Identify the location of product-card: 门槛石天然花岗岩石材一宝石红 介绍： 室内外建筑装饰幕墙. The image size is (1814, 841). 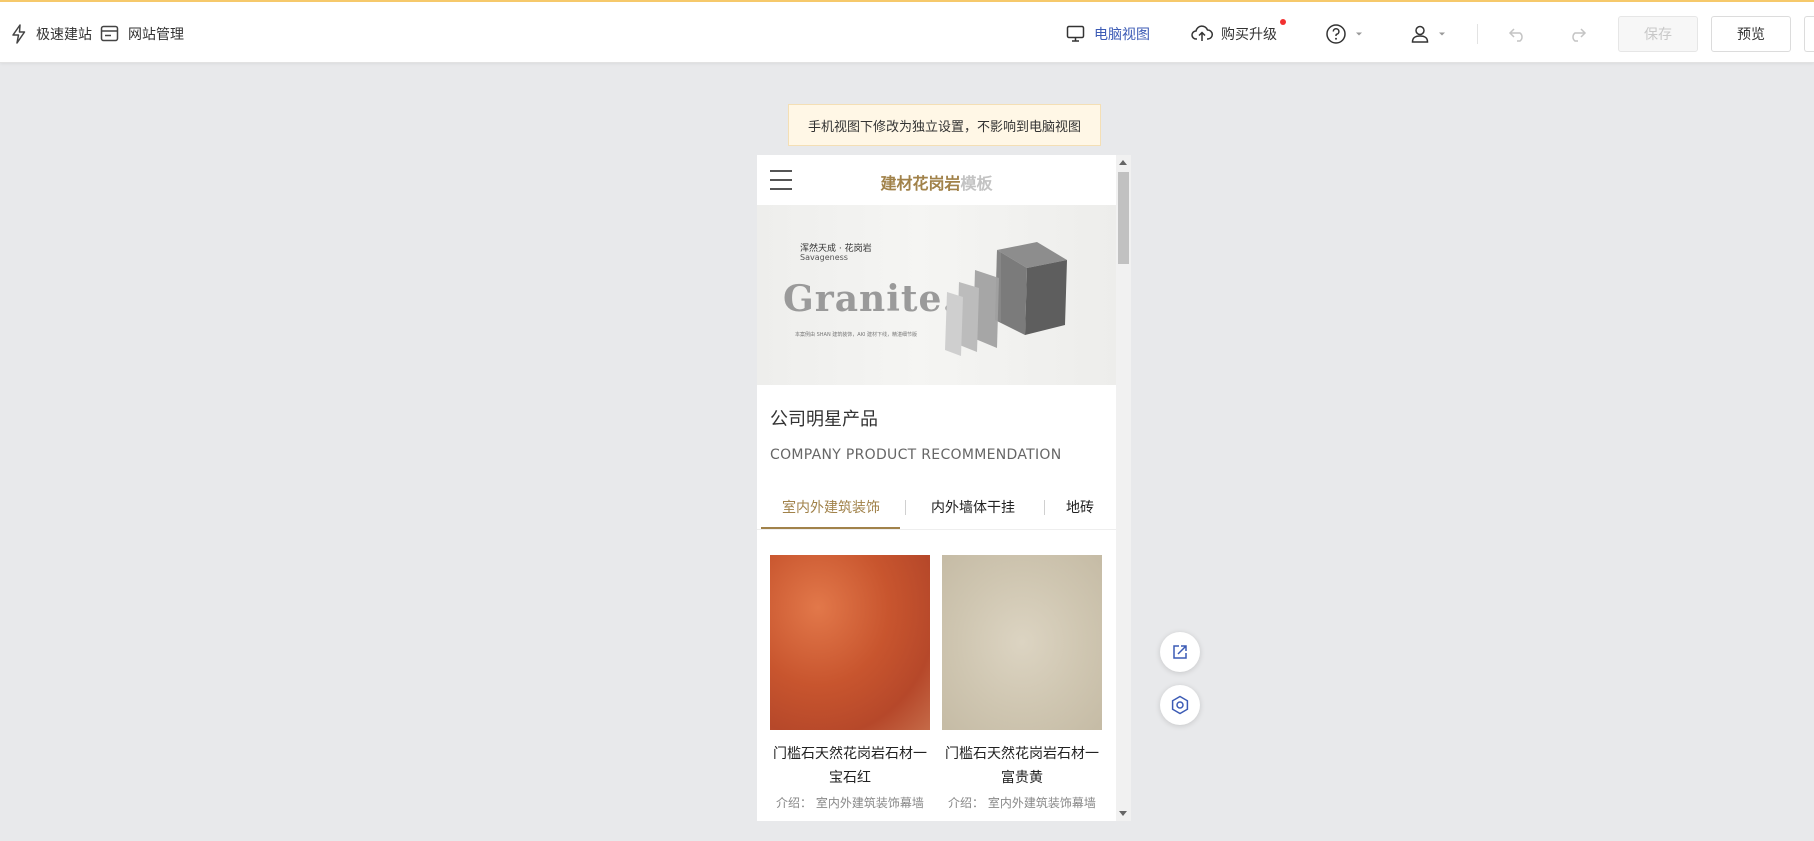
(850, 683).